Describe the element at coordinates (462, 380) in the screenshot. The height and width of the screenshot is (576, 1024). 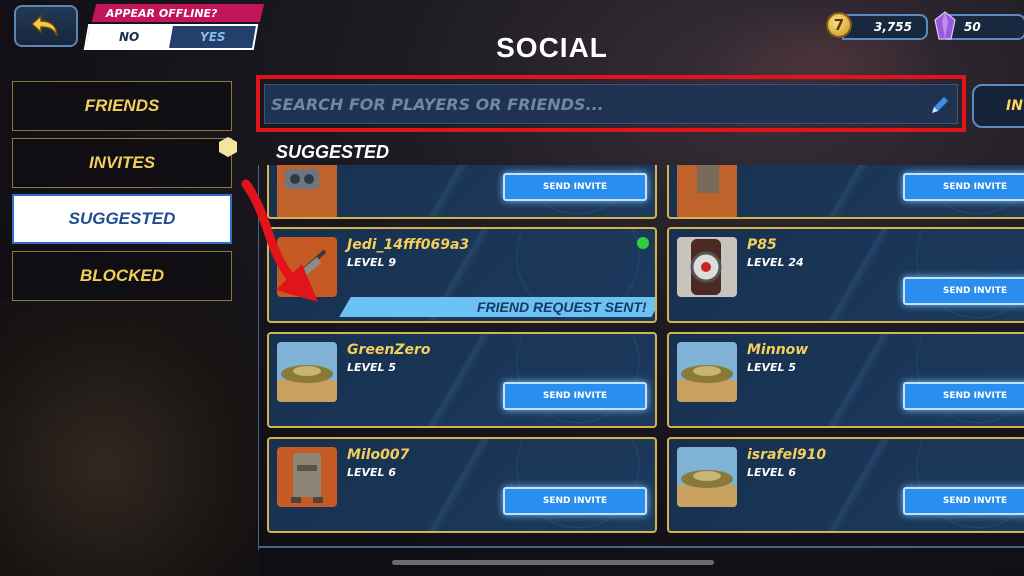
I see `player-card: GreenZero LEVEL 5 SEND INVITE` at that location.